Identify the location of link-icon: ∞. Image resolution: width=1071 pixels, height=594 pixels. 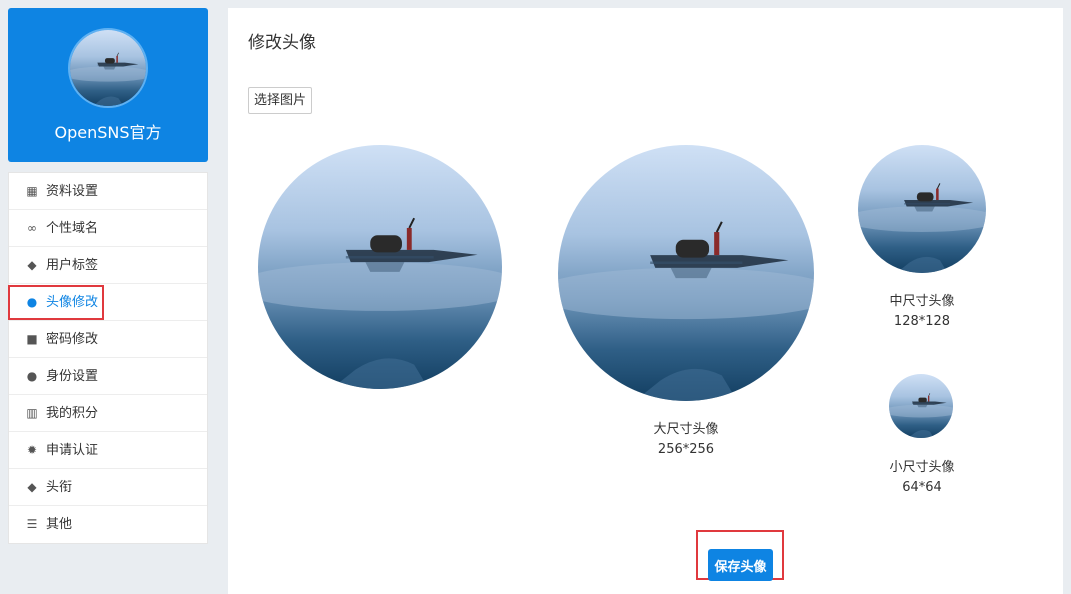
(32, 228).